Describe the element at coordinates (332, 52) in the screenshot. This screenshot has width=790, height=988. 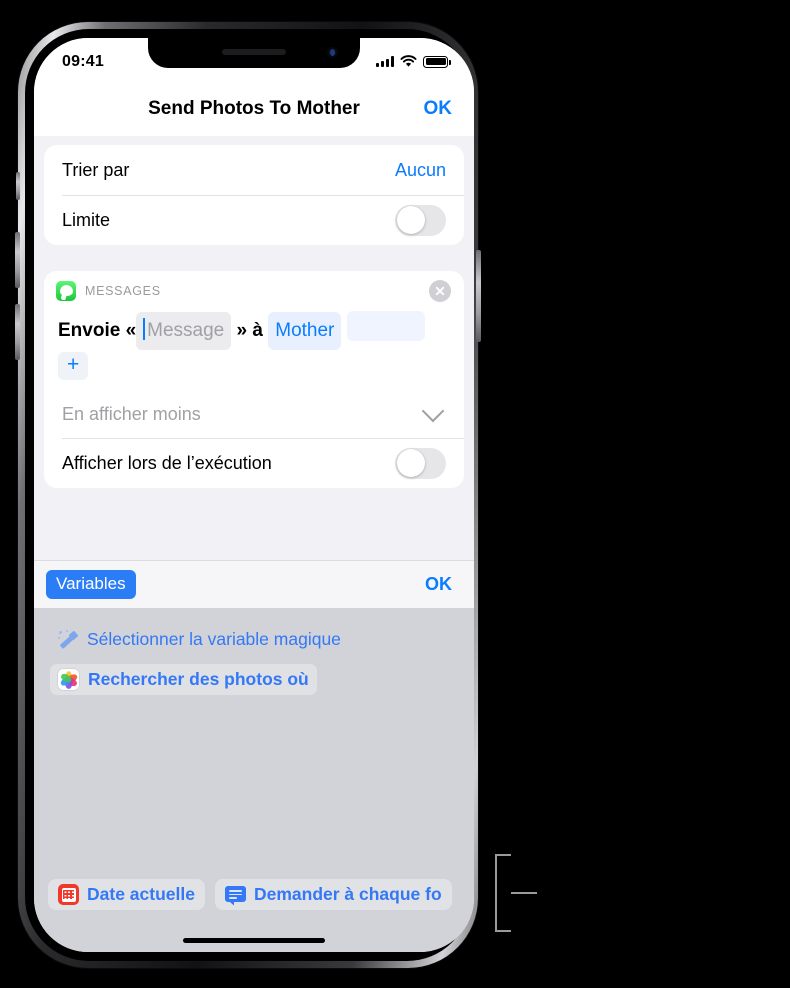
I see `front-camera-icon` at that location.